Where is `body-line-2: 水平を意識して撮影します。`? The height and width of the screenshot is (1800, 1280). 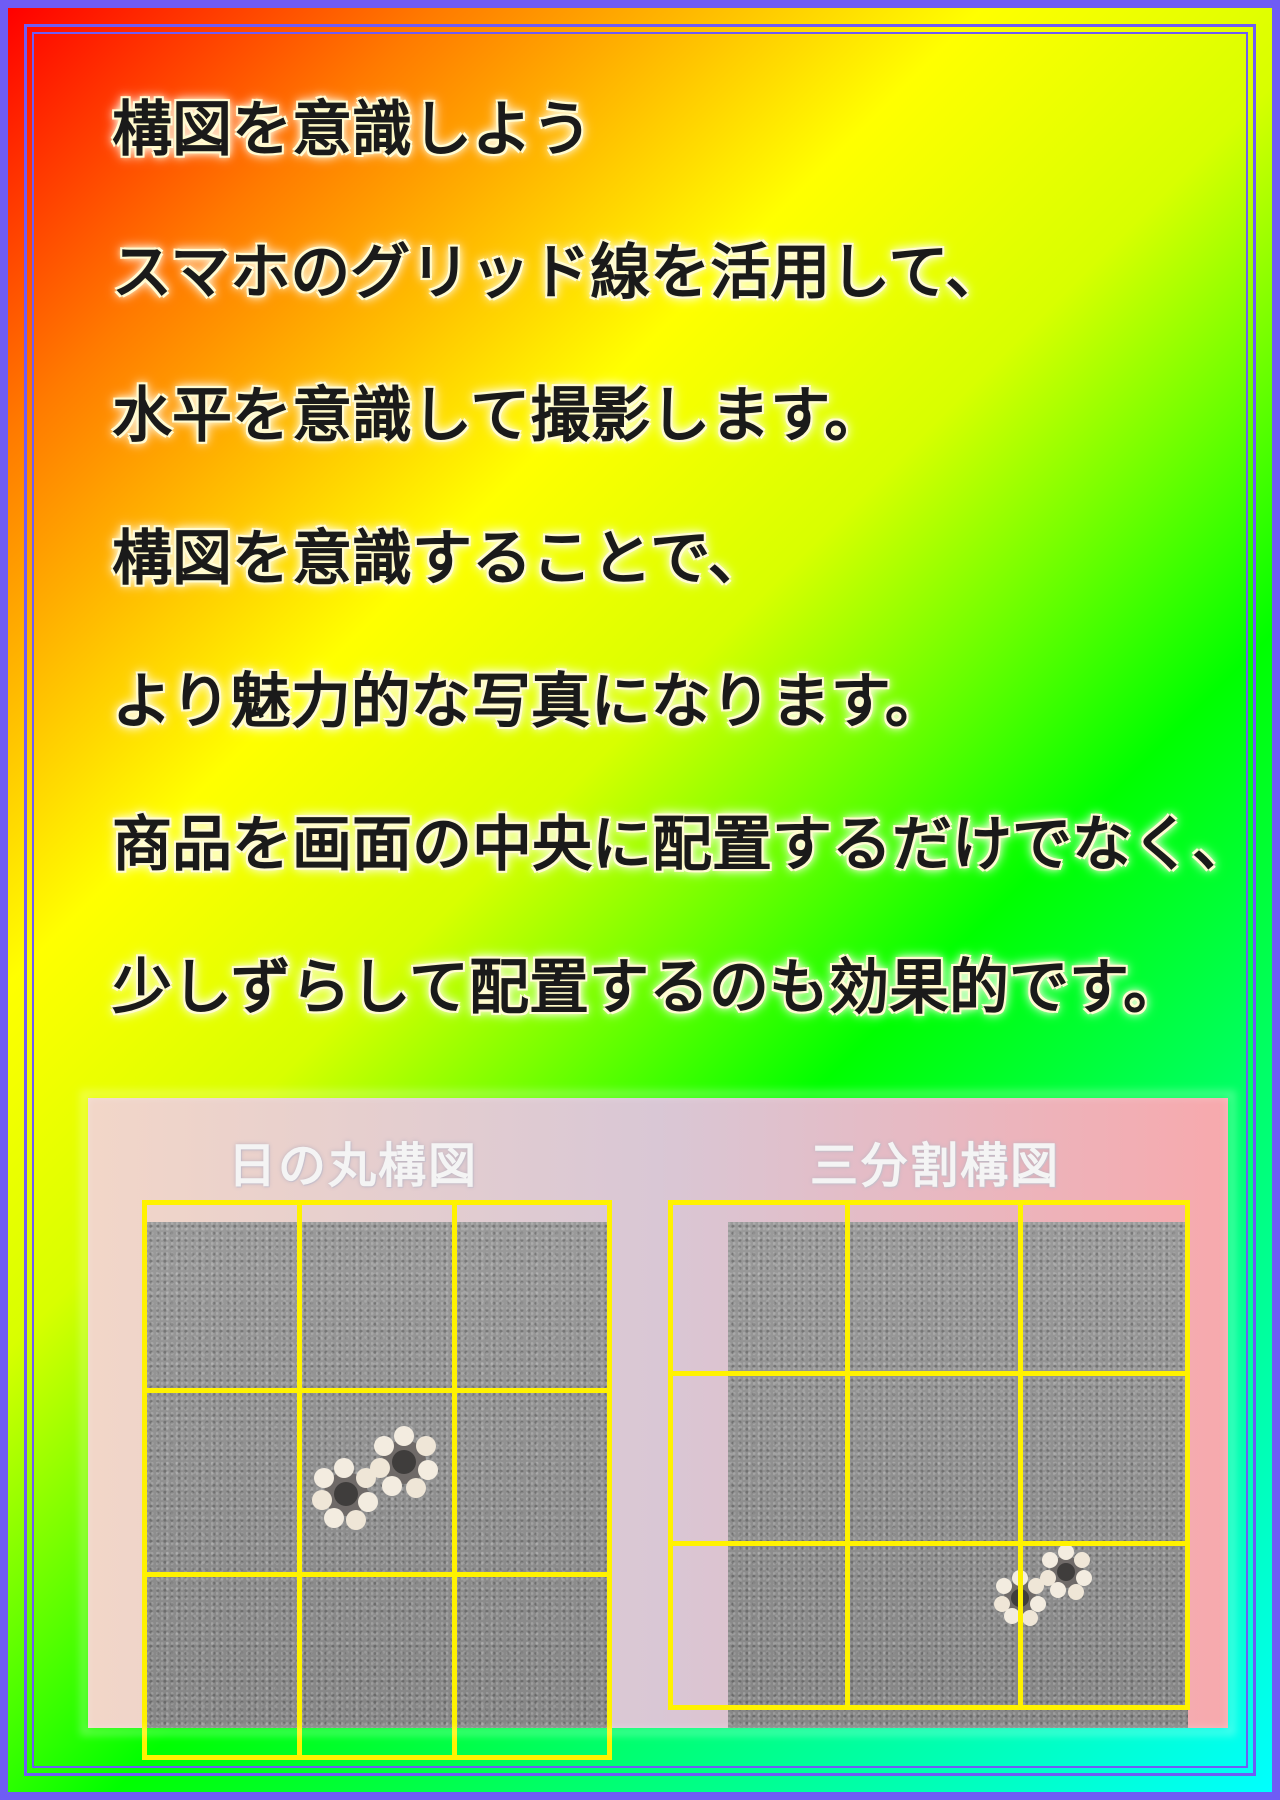 body-line-2: 水平を意識して撮影します。 is located at coordinates (498, 416).